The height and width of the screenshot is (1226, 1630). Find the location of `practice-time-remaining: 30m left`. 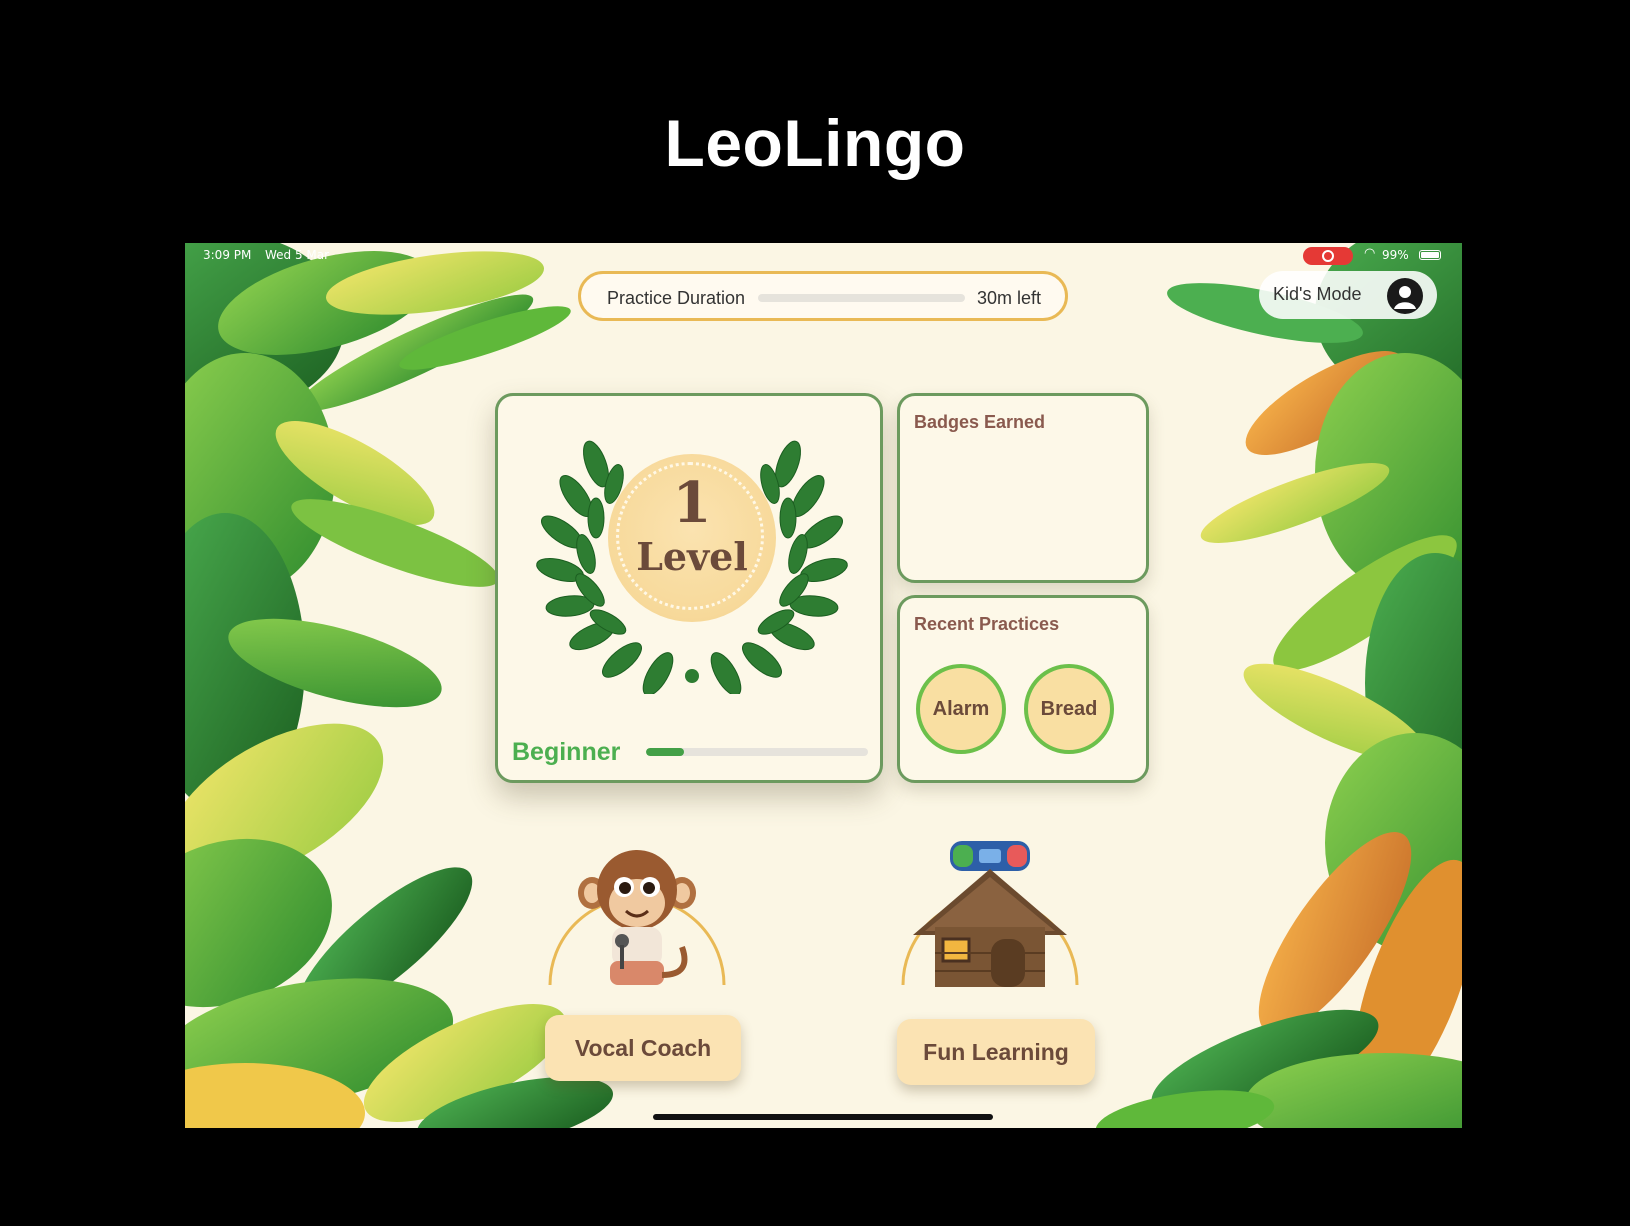

practice-time-remaining: 30m left is located at coordinates (1009, 298).